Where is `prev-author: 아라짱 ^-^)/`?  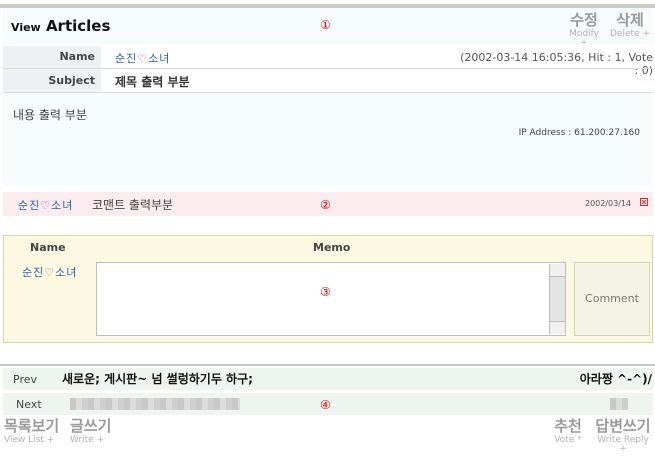
prev-author: 아라짱 ^-^)/ is located at coordinates (615, 379).